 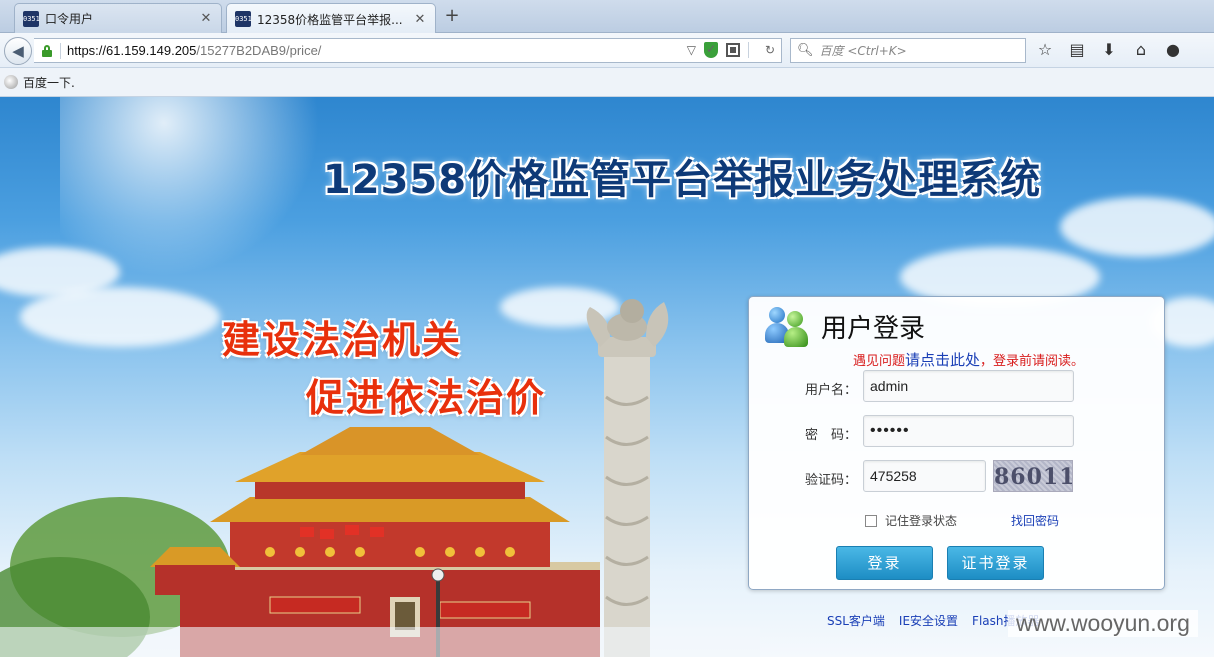 I want to click on arrow-left-icon: ◀, so click(x=18, y=51).